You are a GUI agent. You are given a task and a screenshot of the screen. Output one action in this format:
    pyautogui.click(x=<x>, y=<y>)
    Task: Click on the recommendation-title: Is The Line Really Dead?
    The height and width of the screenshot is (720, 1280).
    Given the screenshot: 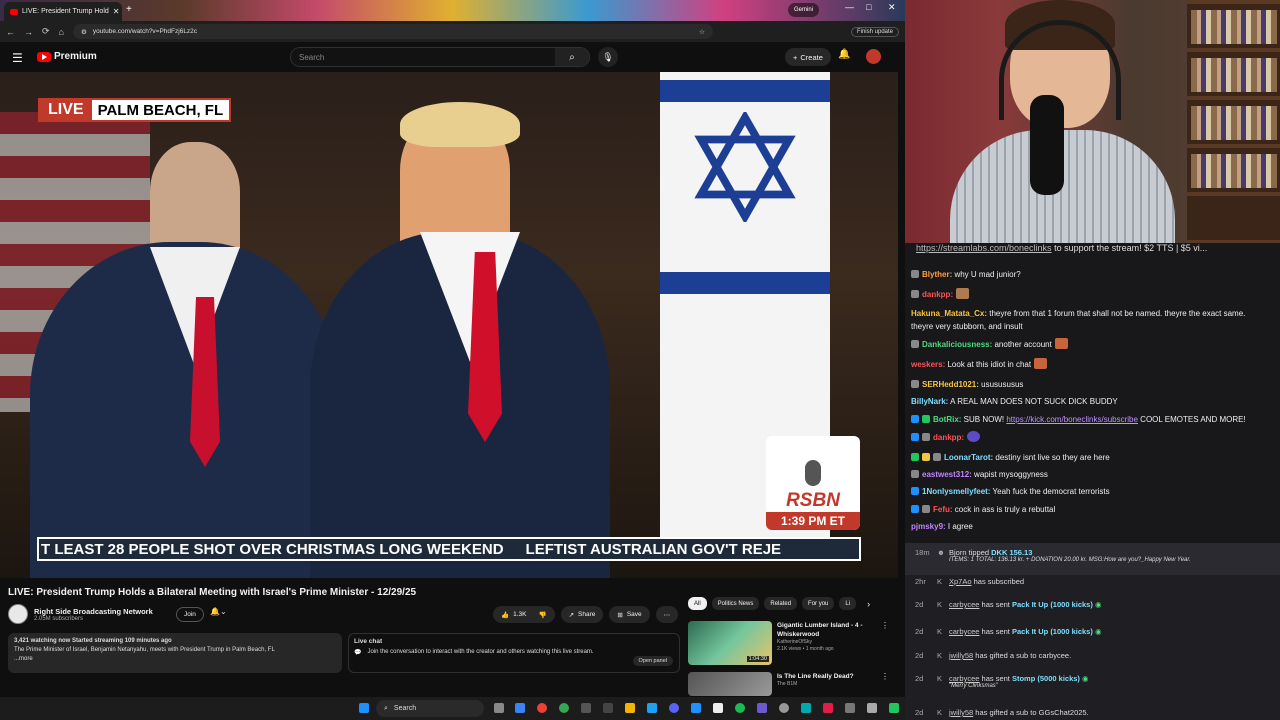 What is the action you would take?
    pyautogui.click(x=827, y=676)
    